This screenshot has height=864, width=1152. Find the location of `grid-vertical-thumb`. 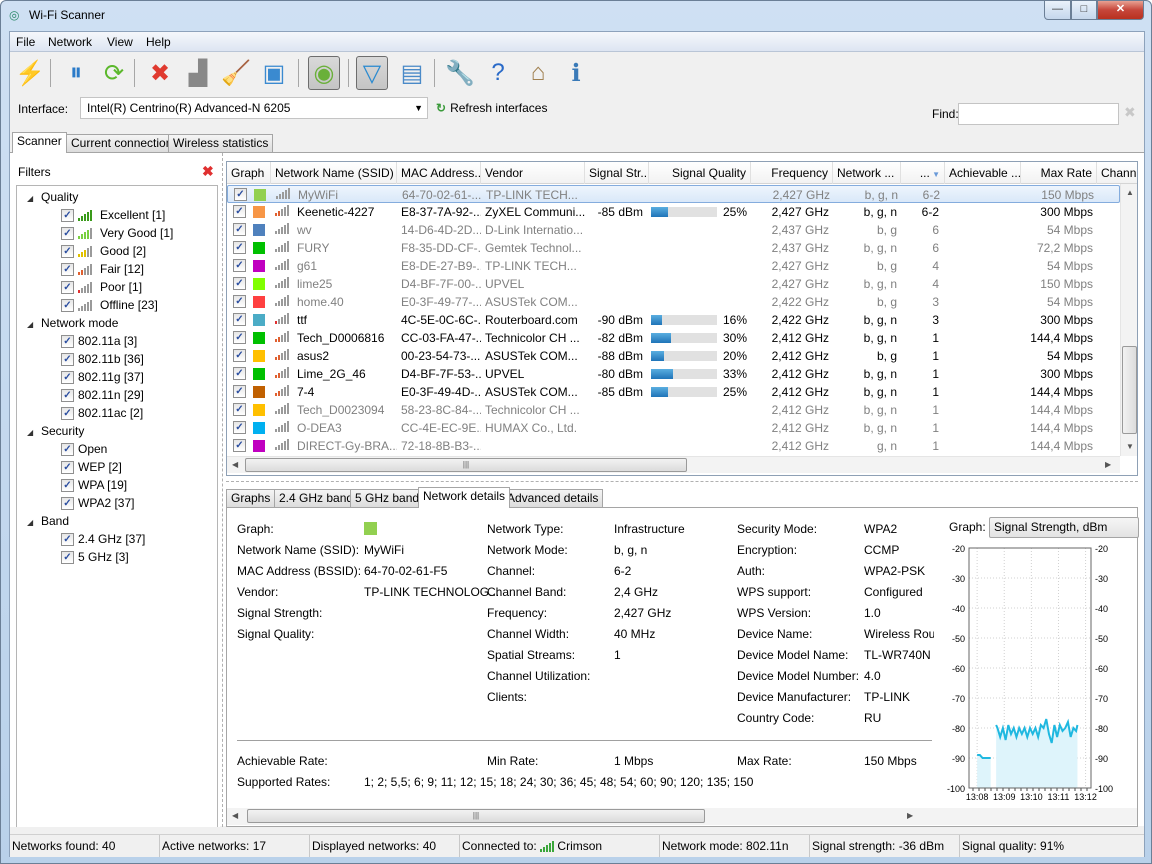

grid-vertical-thumb is located at coordinates (1129, 390).